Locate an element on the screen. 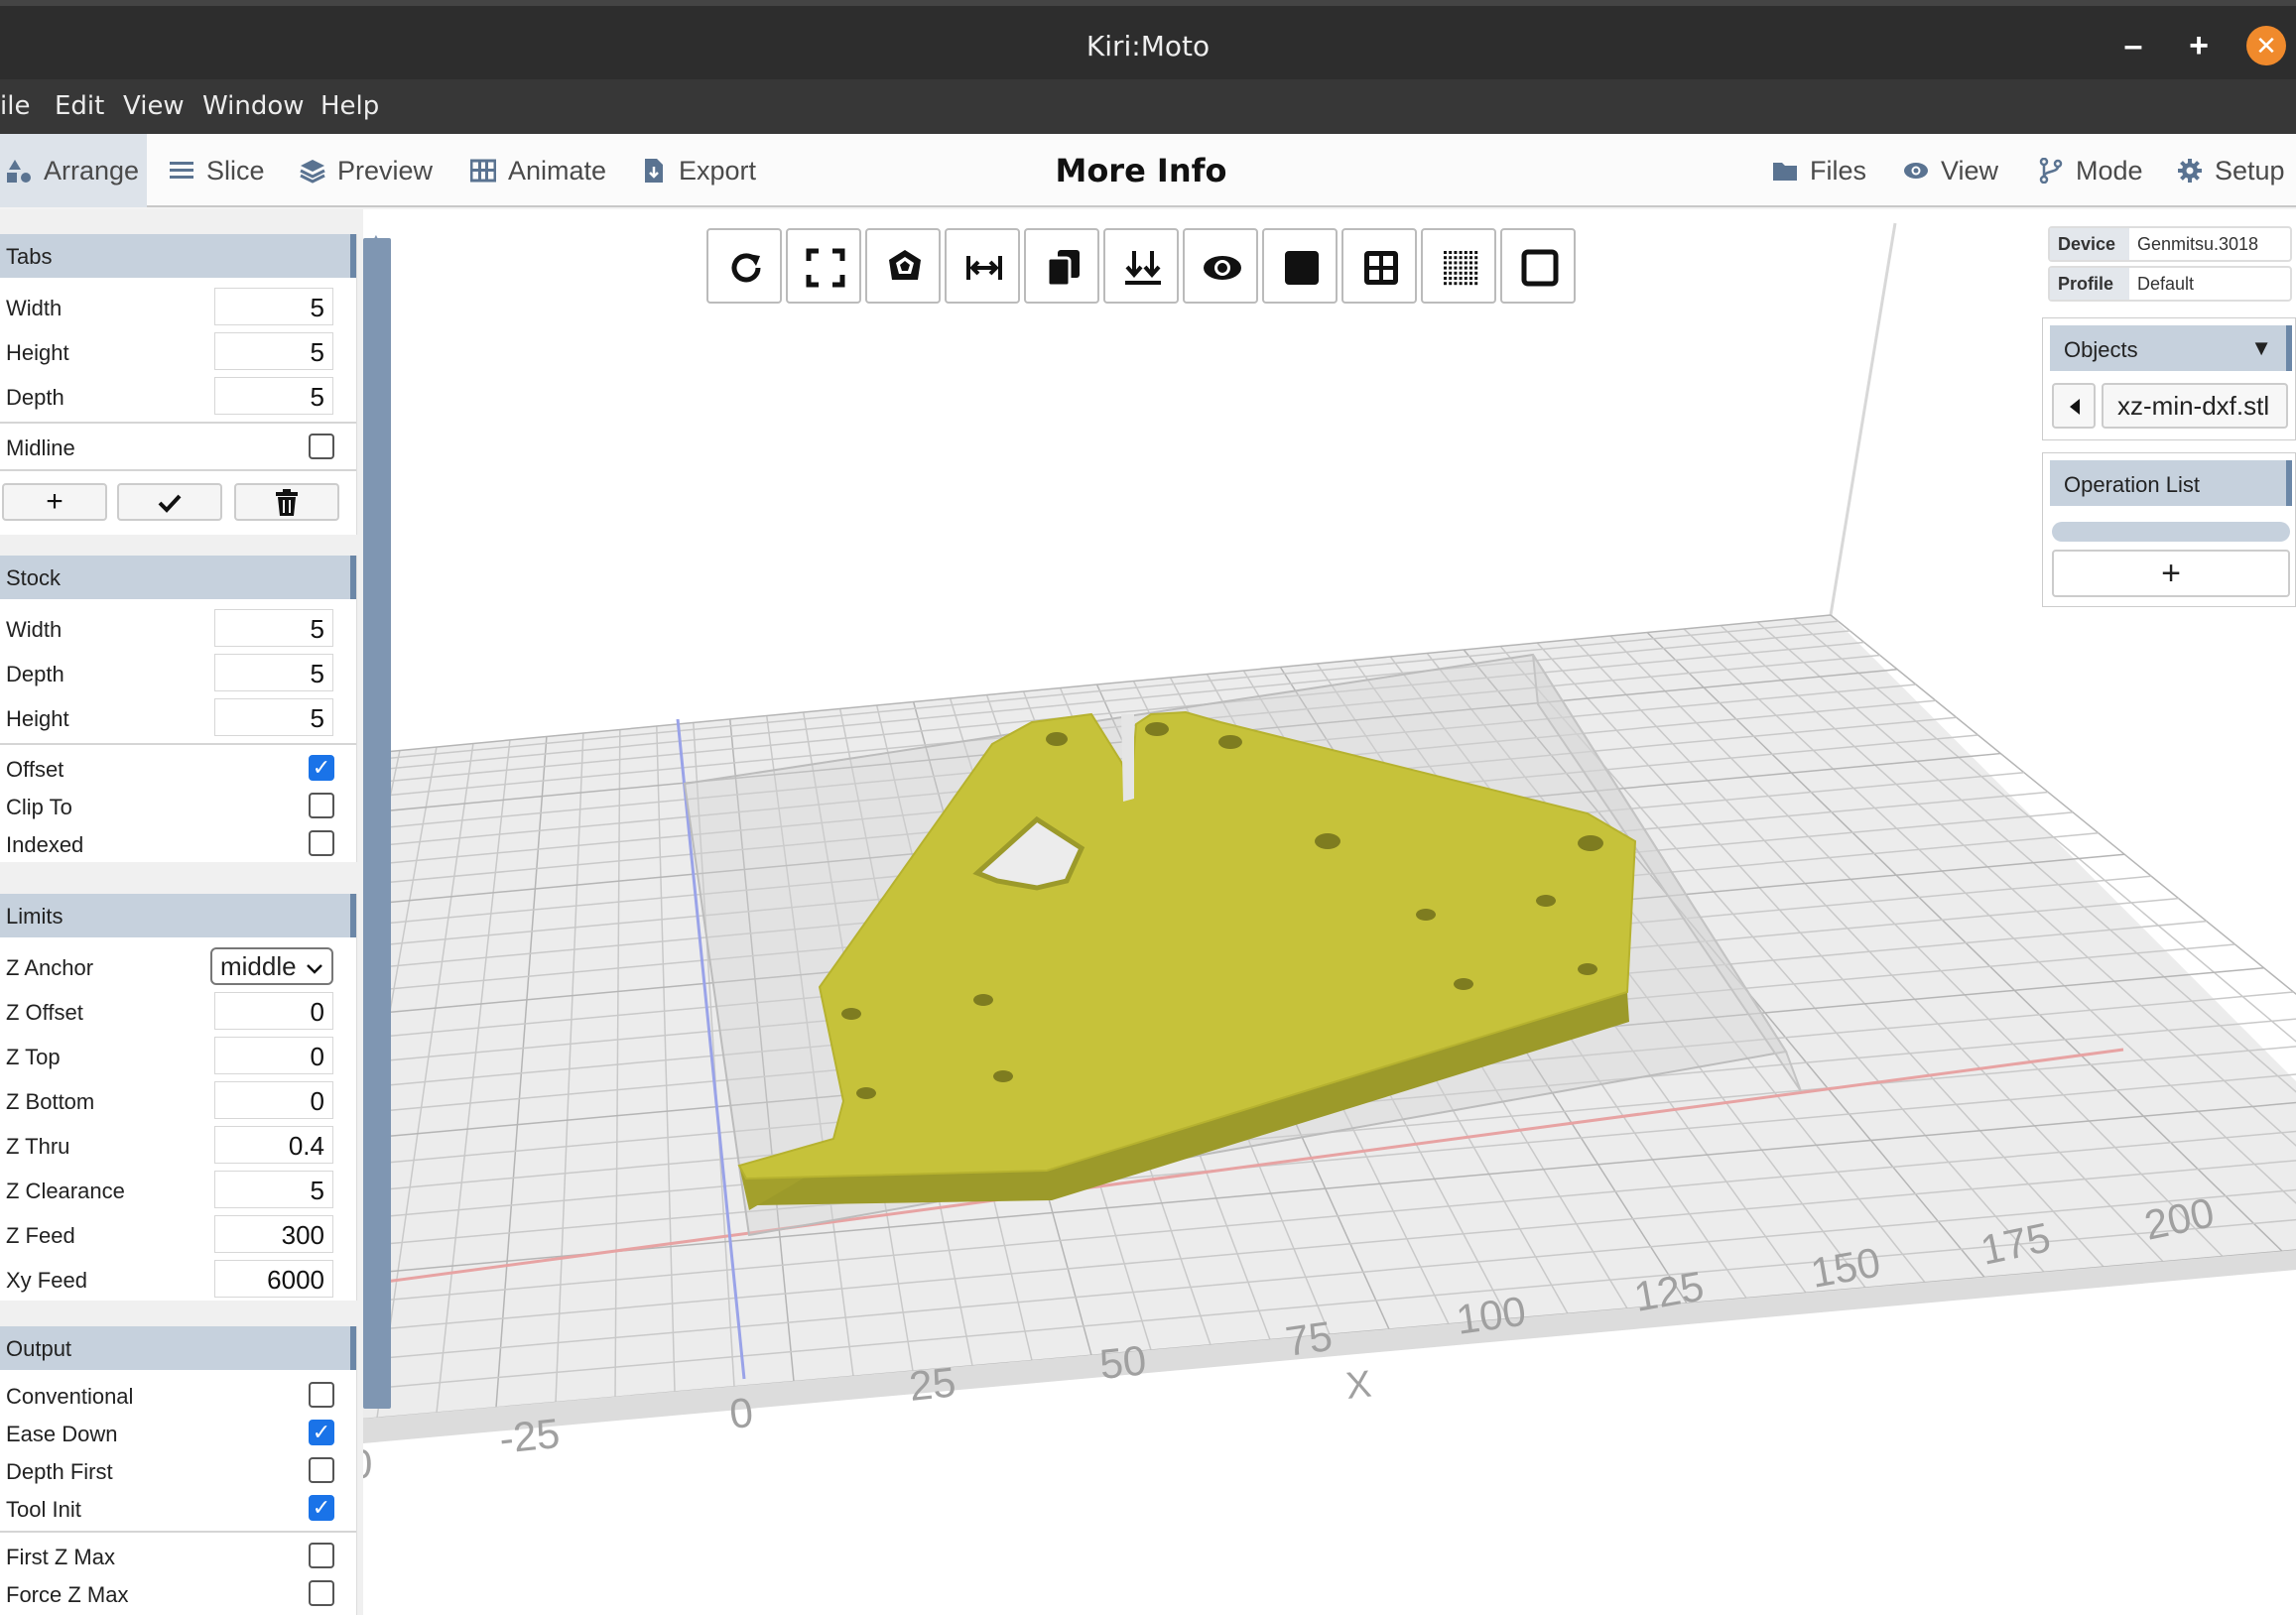 The image size is (2296, 1615). conventional-checkbox is located at coordinates (321, 1395).